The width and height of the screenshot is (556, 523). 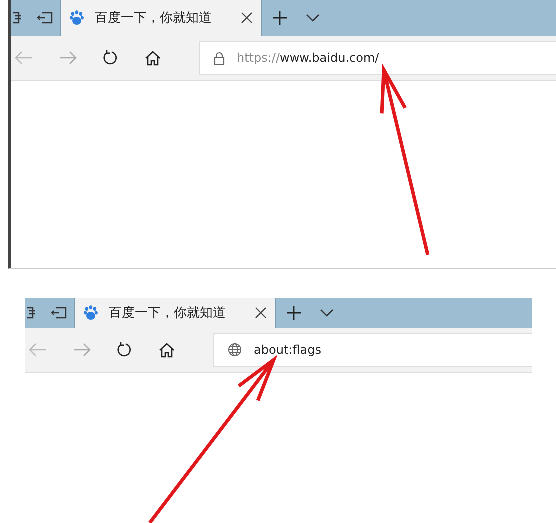 What do you see at coordinates (219, 58) in the screenshot?
I see `lock-icon` at bounding box center [219, 58].